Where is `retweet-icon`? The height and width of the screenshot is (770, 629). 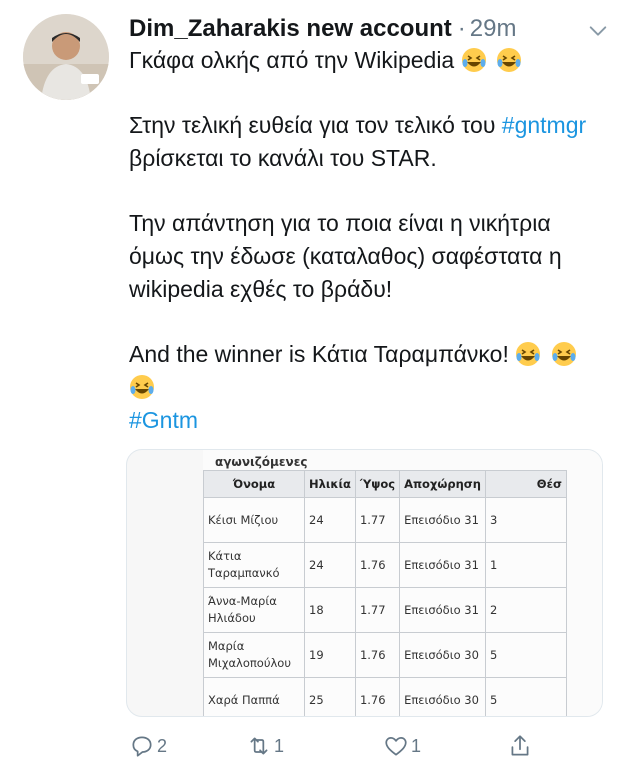
retweet-icon is located at coordinates (259, 746).